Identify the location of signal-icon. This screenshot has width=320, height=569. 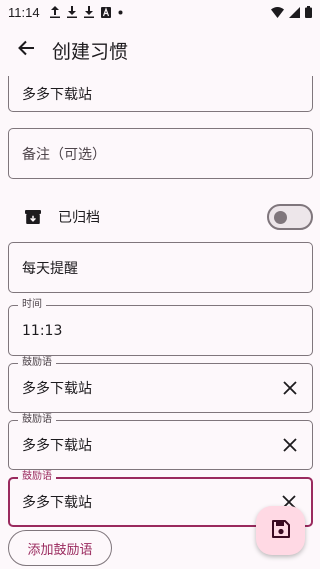
(294, 12).